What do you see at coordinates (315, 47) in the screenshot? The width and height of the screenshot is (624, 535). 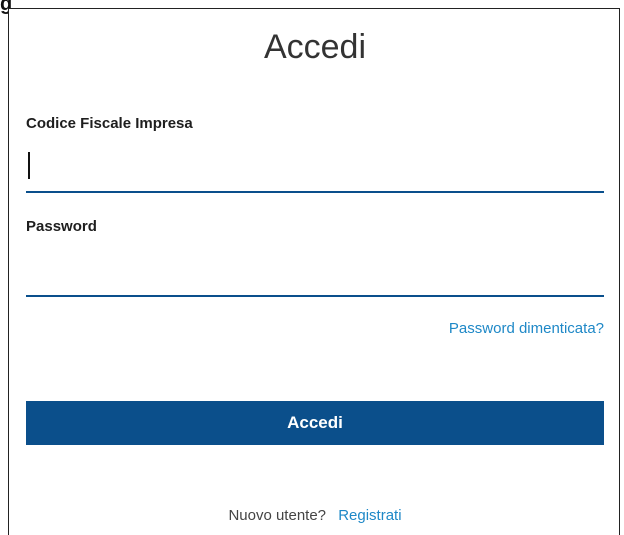 I see `page-title: Accedi` at bounding box center [315, 47].